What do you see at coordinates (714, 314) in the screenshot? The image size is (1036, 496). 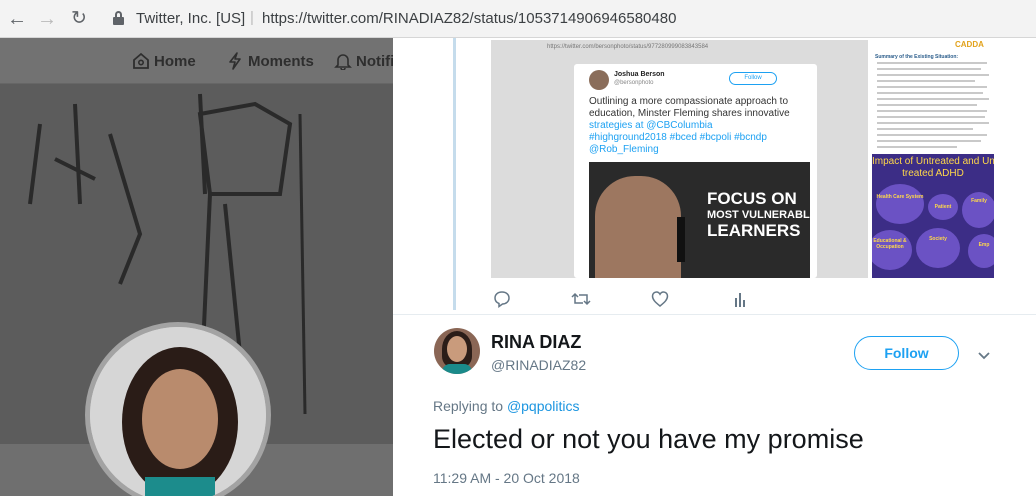 I see `tweet-divider` at bounding box center [714, 314].